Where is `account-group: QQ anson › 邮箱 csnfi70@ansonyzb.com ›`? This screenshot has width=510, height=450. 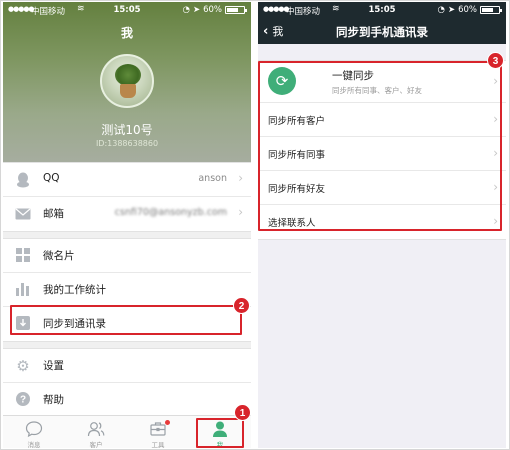
account-group: QQ anson › 邮箱 csnfi70@ansonyzb.com › is located at coordinates (127, 197).